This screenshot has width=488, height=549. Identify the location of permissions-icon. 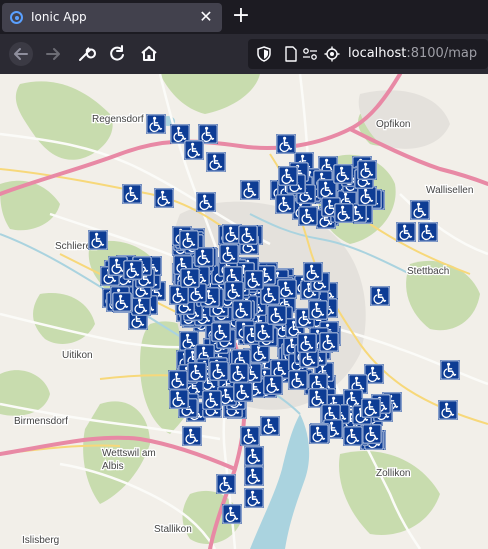
(310, 54).